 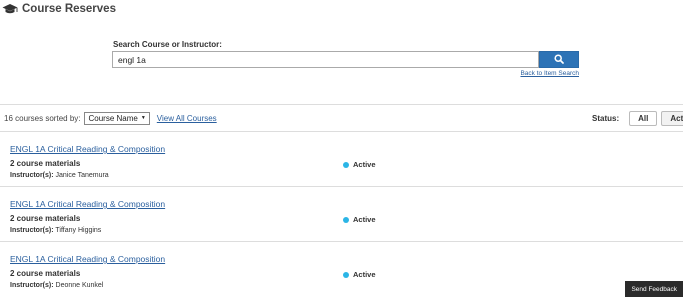 What do you see at coordinates (143, 118) in the screenshot?
I see `chevron-down-icon: ▼` at bounding box center [143, 118].